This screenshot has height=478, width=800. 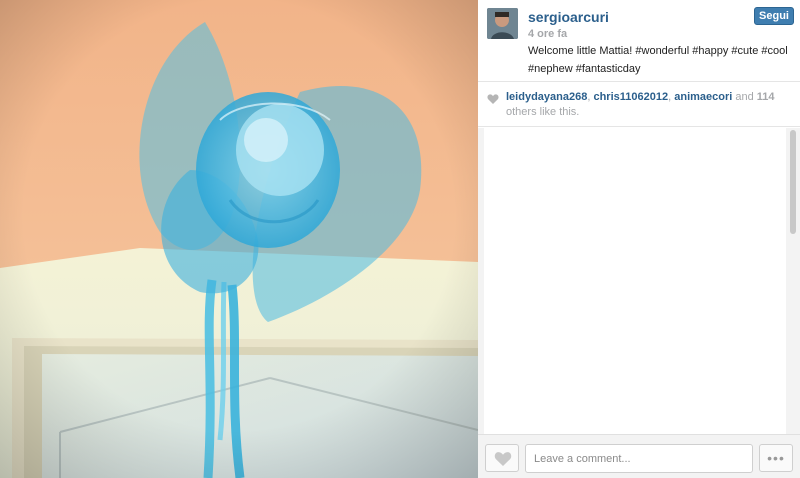 What do you see at coordinates (793, 182) in the screenshot?
I see `scrollbar-thumb` at bounding box center [793, 182].